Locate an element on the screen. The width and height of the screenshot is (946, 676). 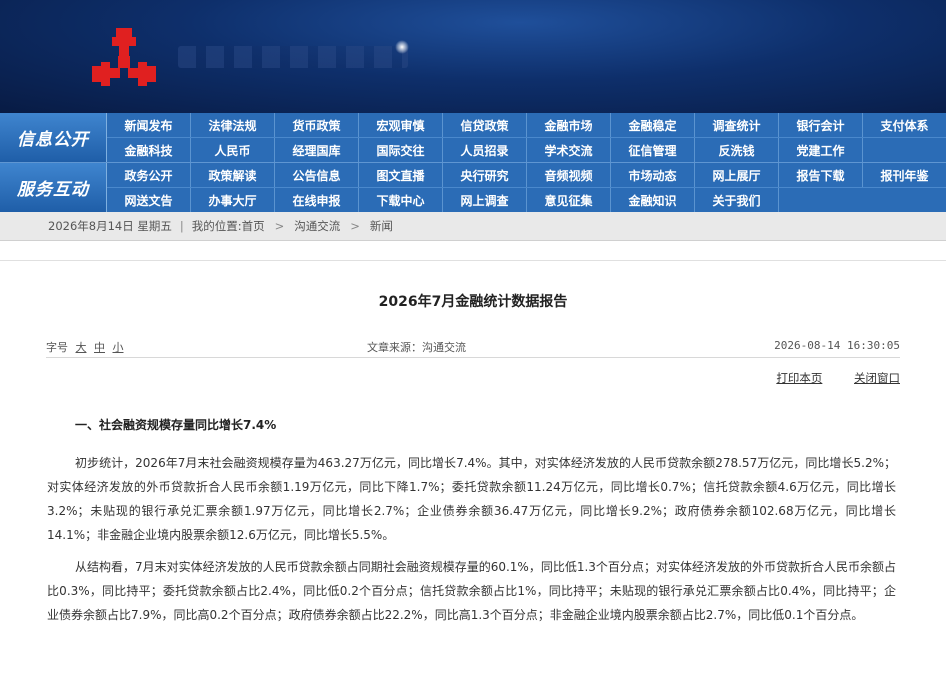
nav-section-label-service: 服务互动 is located at coordinates (53, 187).